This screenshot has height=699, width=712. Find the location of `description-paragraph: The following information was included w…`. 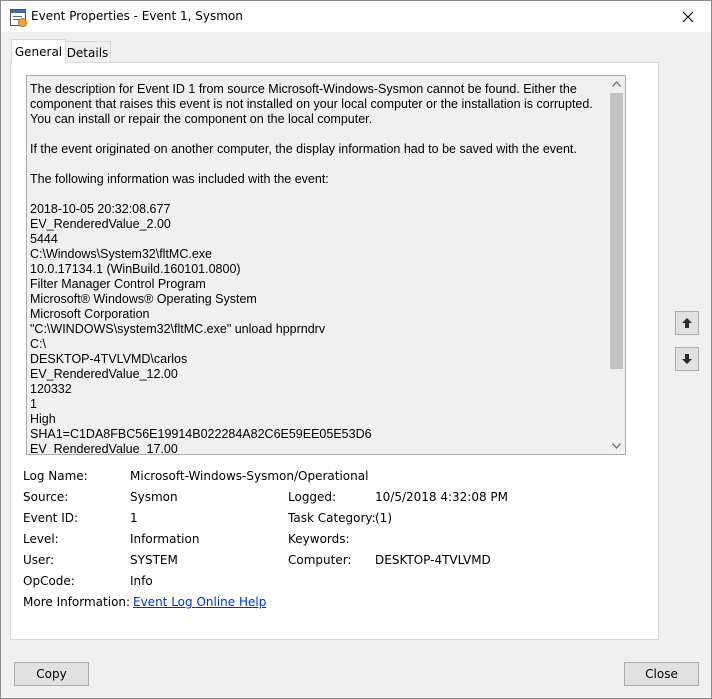

description-paragraph: The following information was included w… is located at coordinates (179, 179).